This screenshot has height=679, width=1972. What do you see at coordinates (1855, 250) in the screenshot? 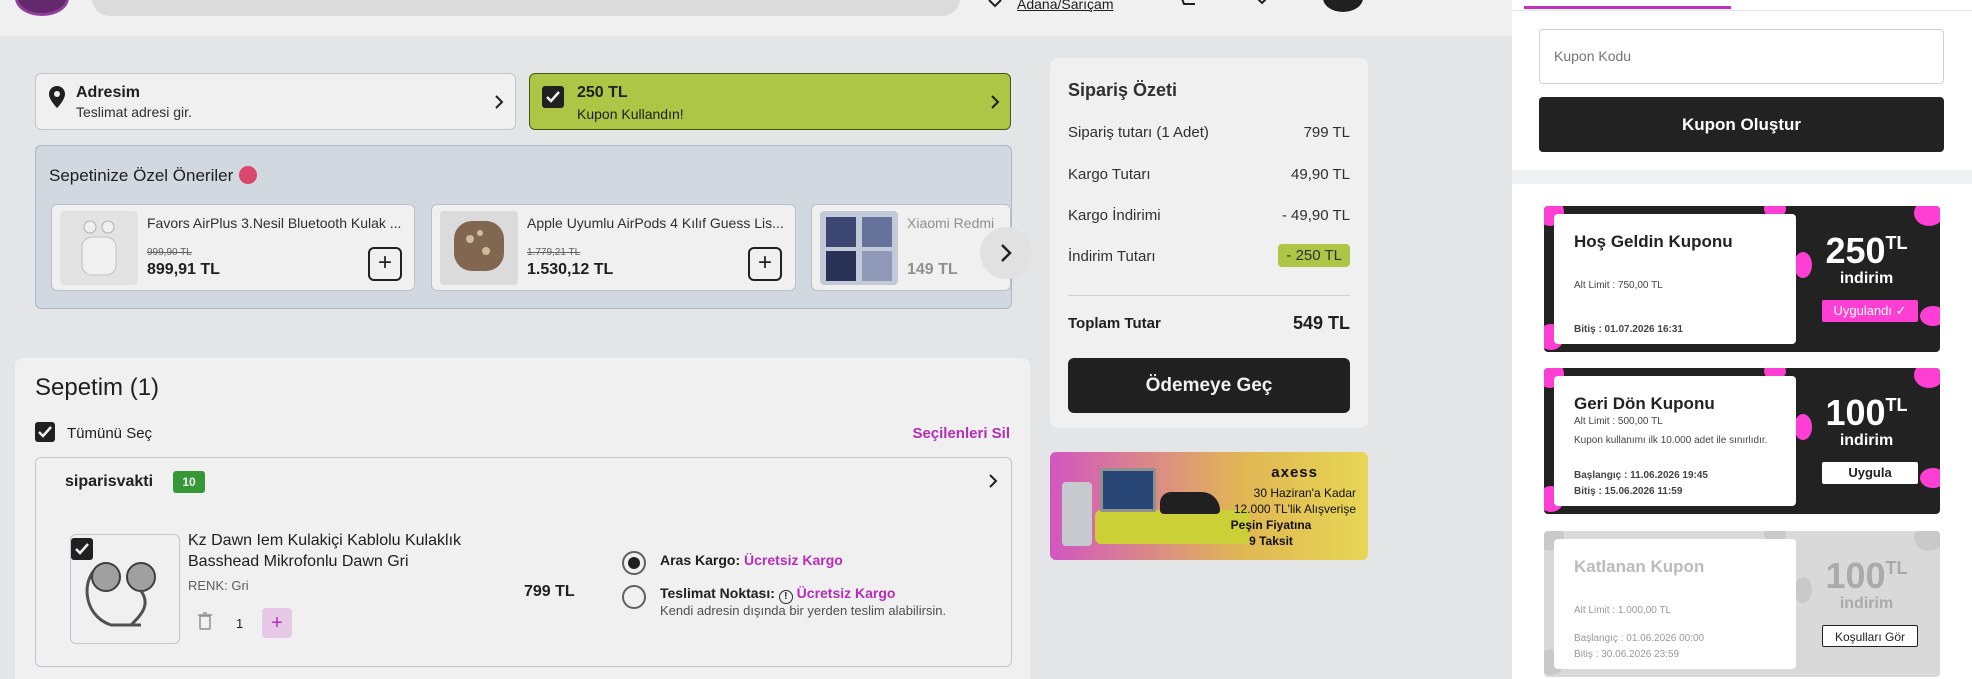
I see `coupon-amount-number: 250` at bounding box center [1855, 250].